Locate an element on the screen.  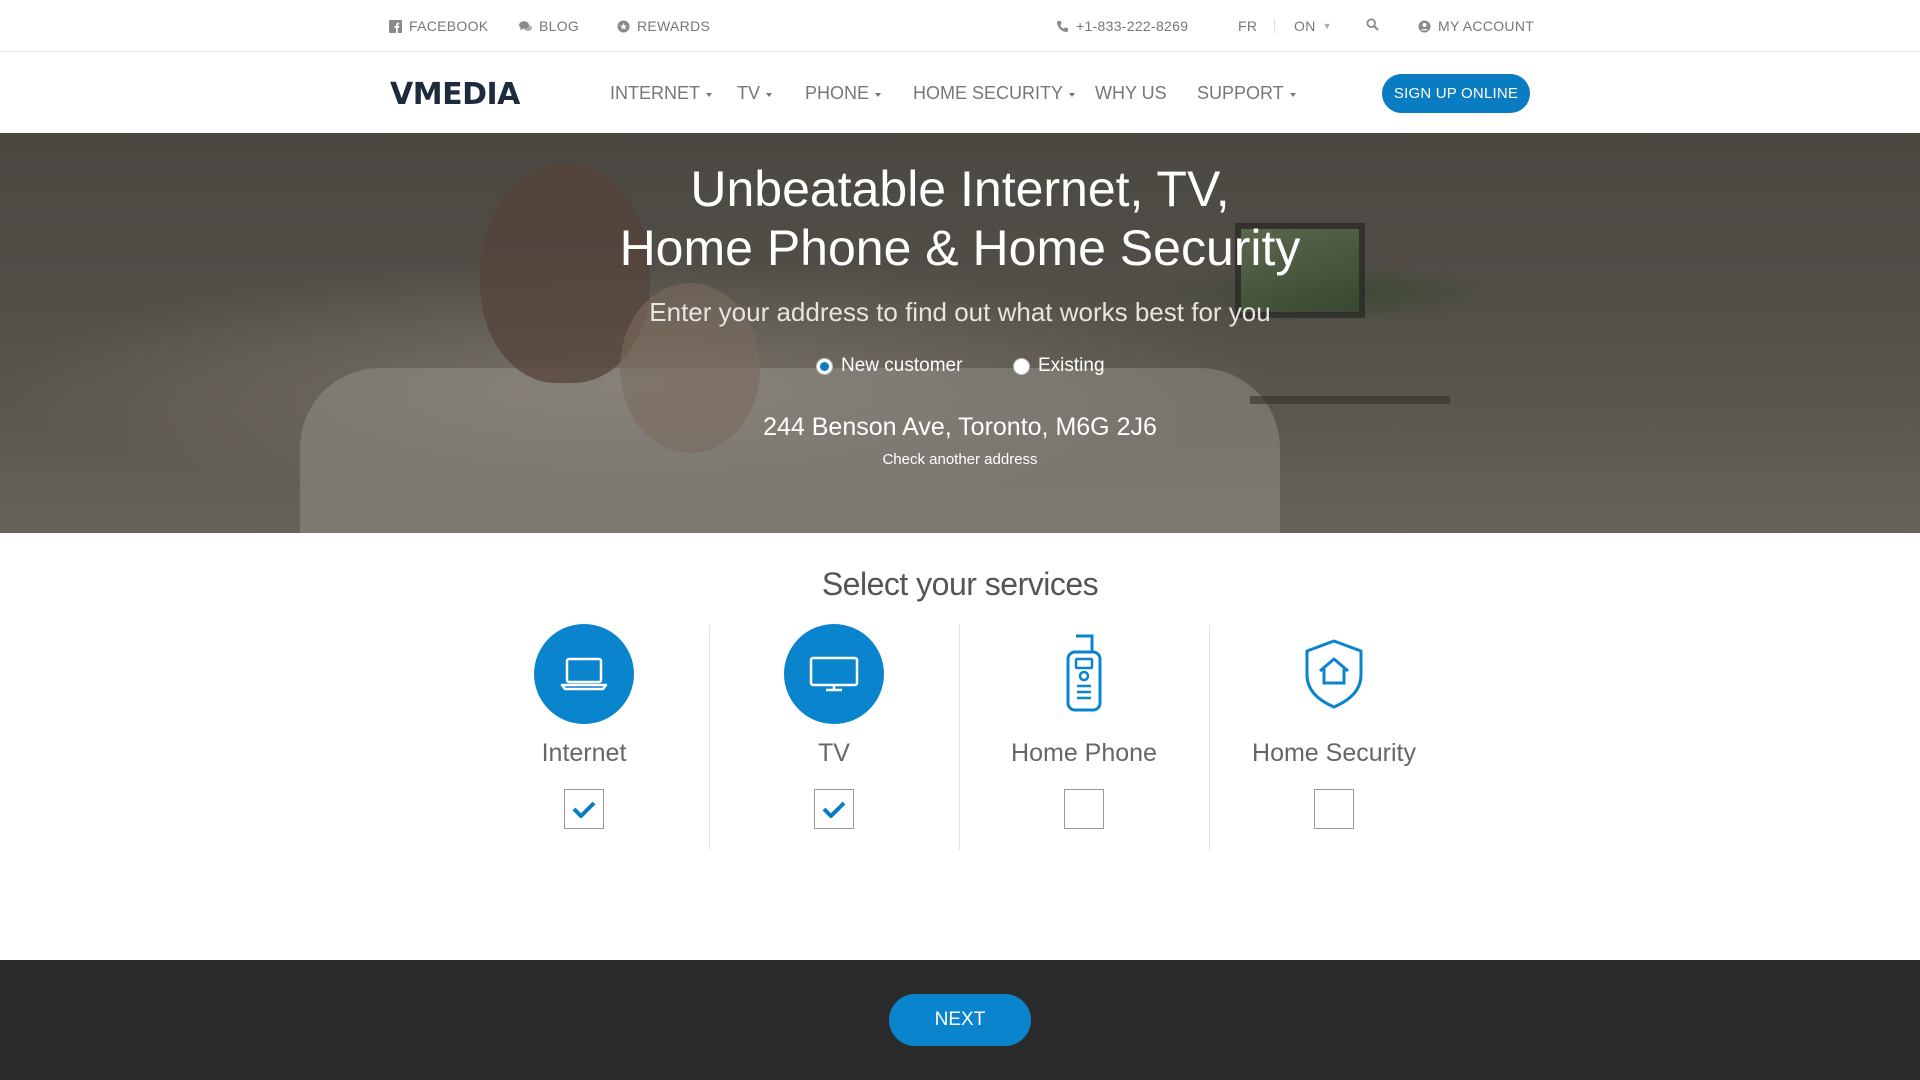
blog-link: BLOG is located at coordinates (549, 26).